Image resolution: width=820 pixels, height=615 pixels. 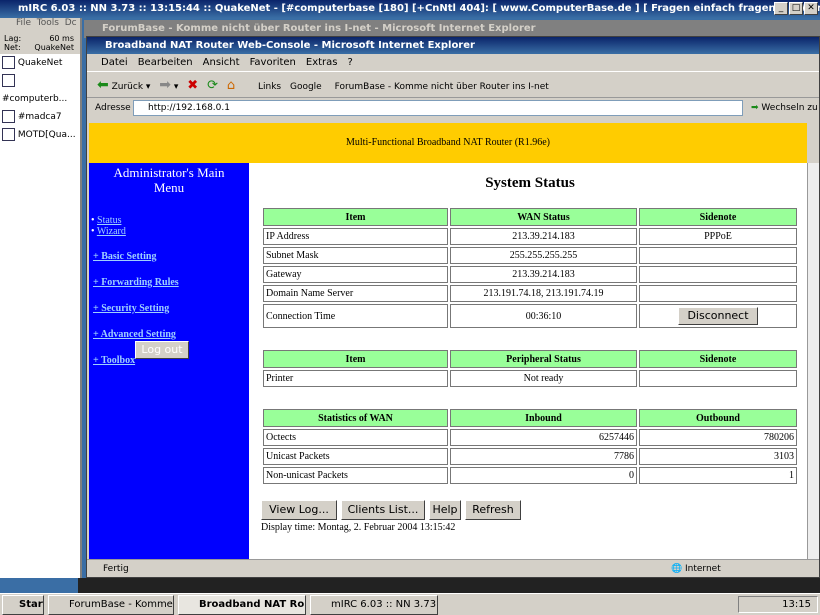 I want to click on refresh-icon: ⟳, so click(x=212, y=85).